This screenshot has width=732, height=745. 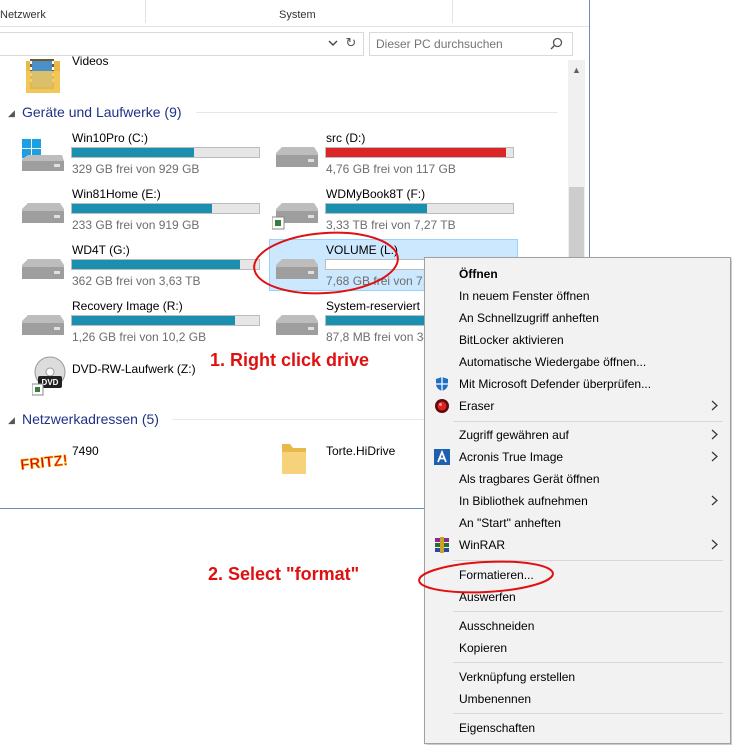 I want to click on menu-item-label: An Schnellzugriff anheften, so click(x=529, y=318).